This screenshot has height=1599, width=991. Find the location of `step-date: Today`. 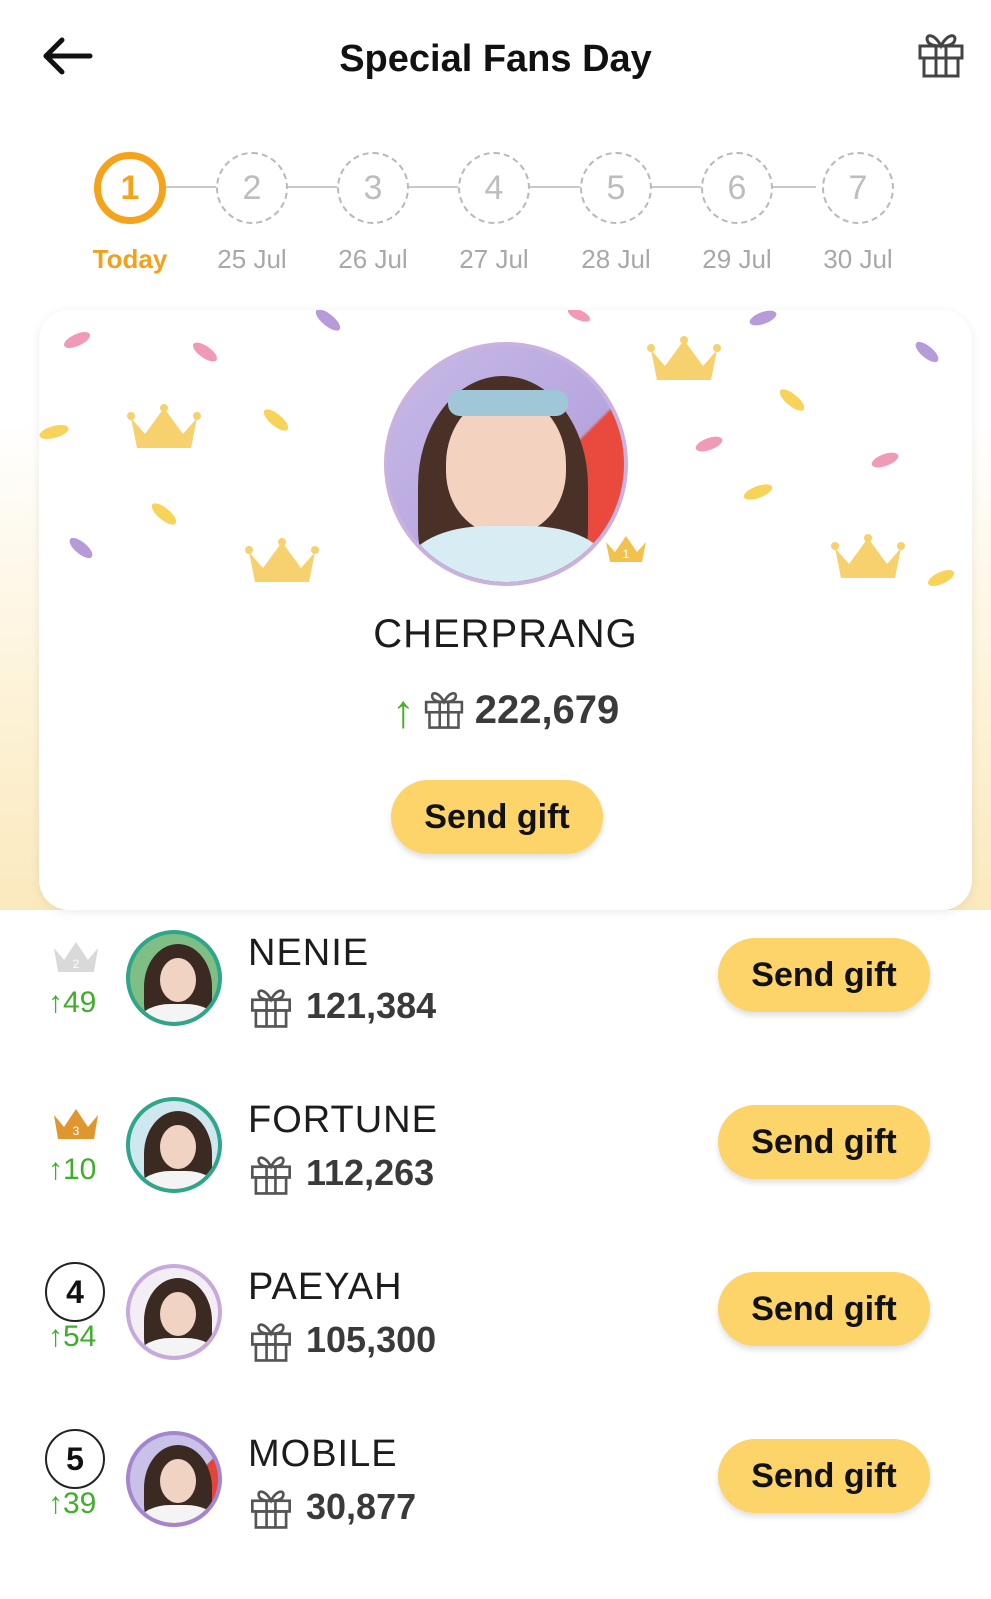

step-date: Today is located at coordinates (130, 259).